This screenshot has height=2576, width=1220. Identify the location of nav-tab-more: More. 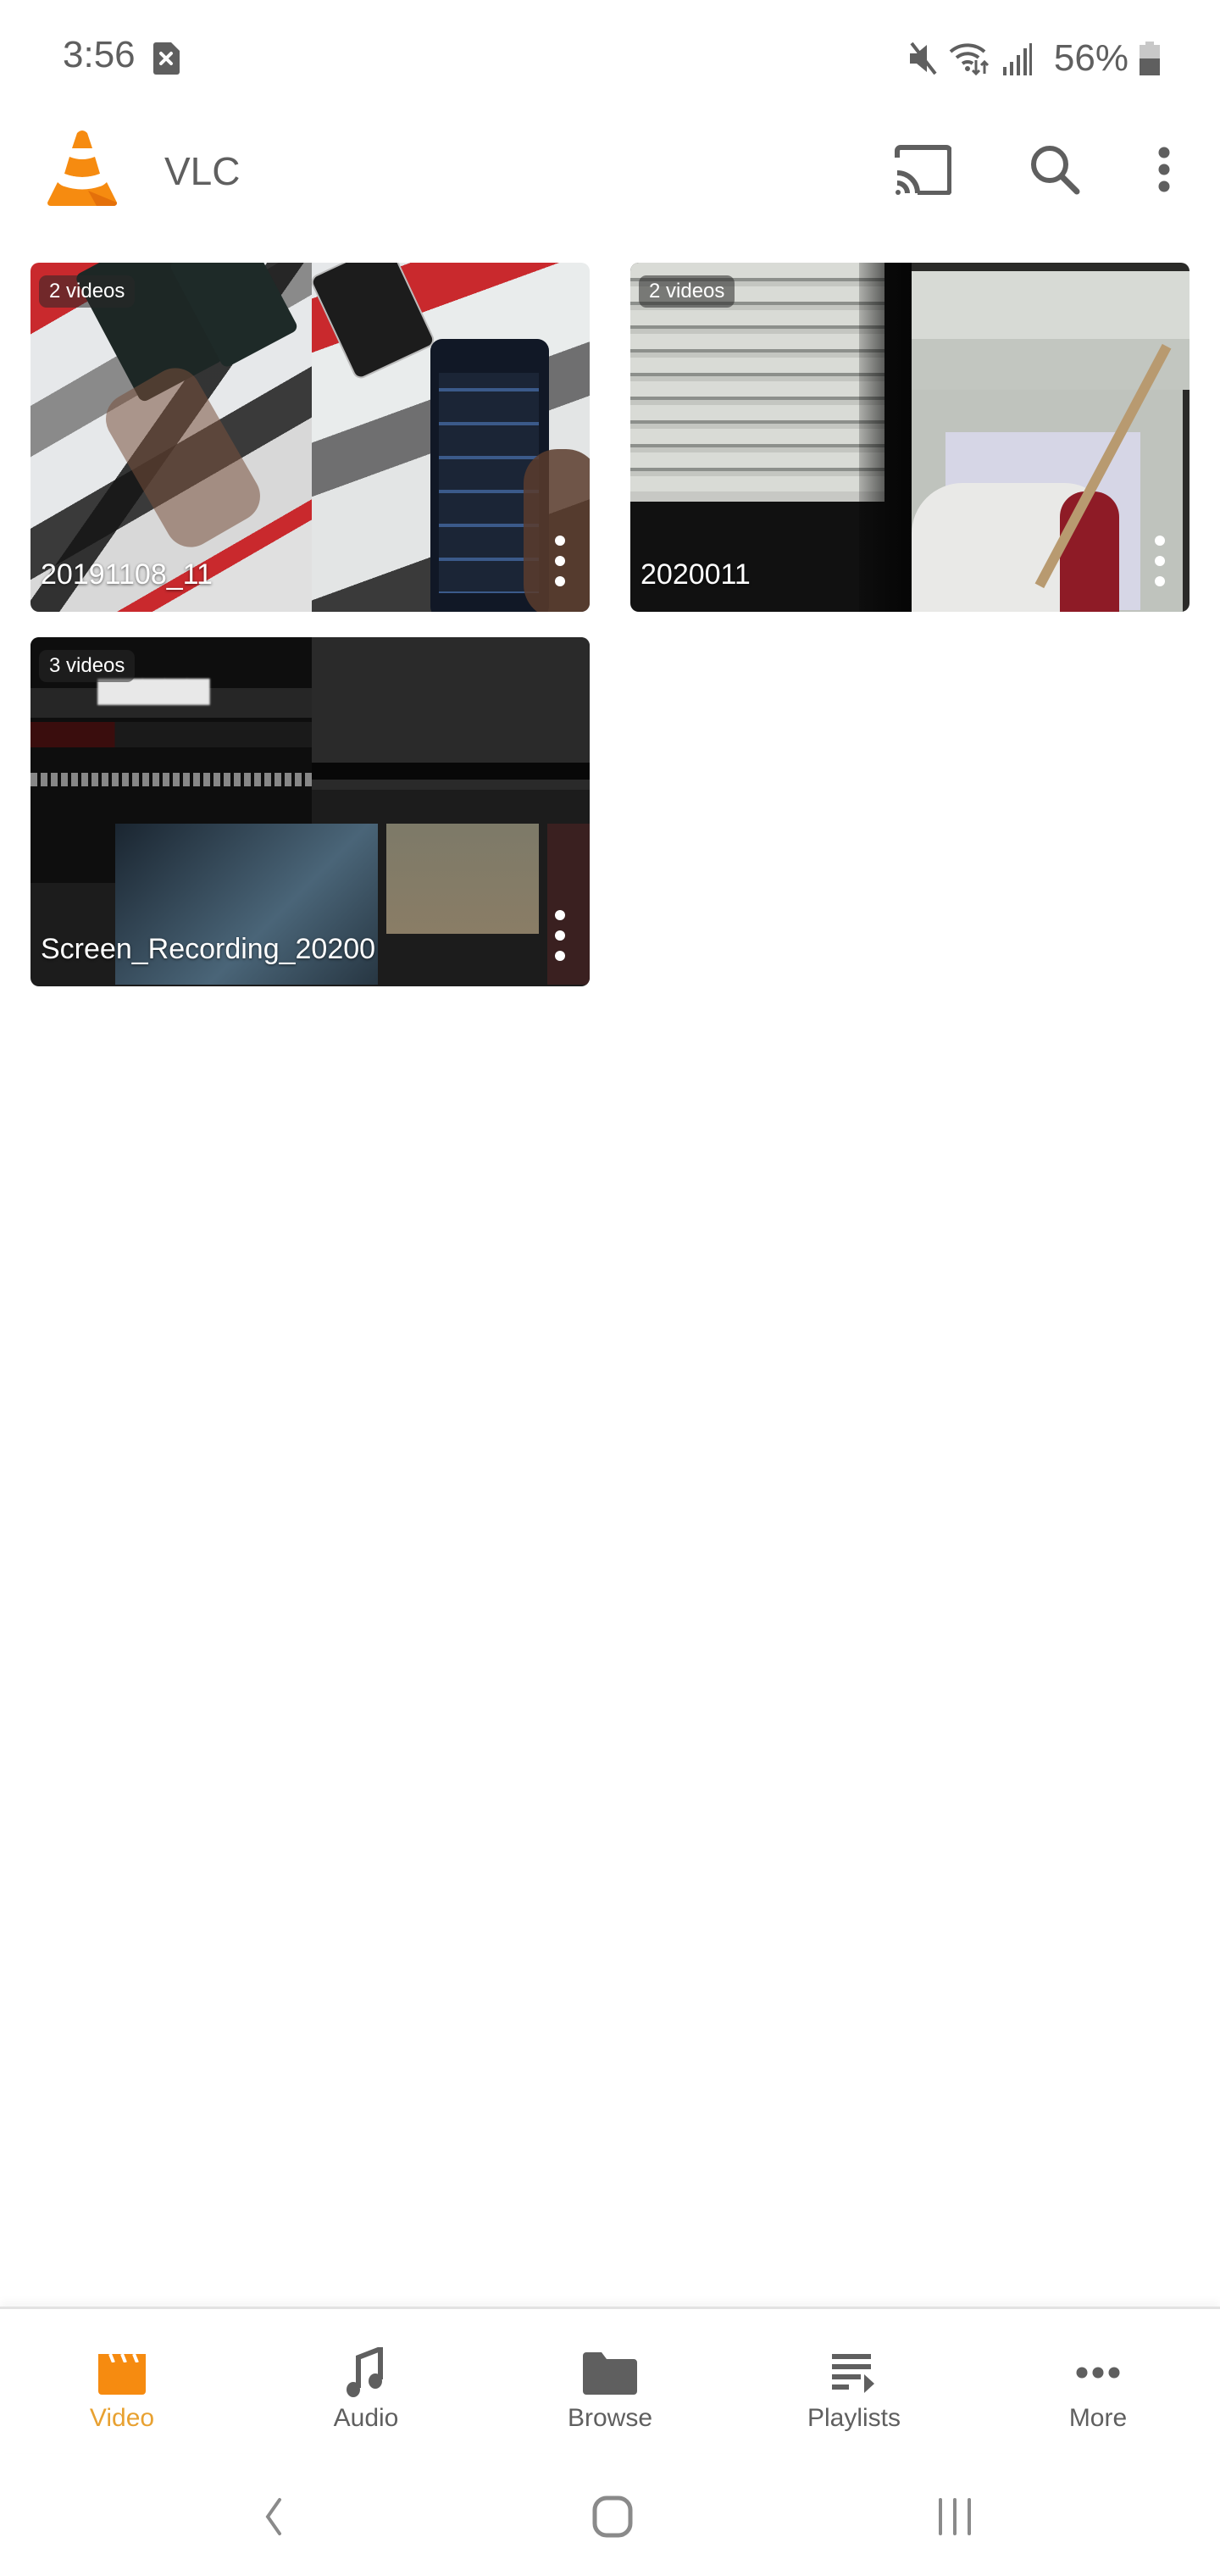
(1098, 2381).